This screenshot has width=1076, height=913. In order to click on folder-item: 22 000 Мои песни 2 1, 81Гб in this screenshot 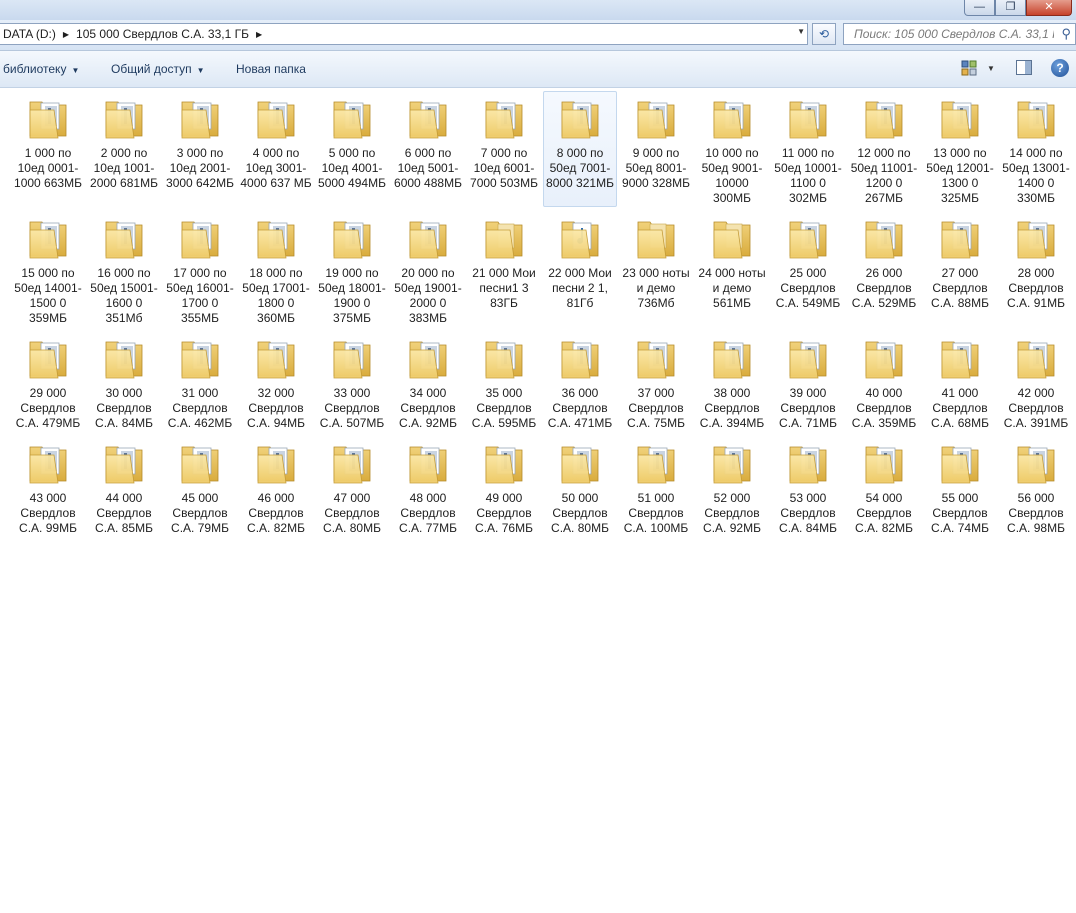, I will do `click(580, 269)`.